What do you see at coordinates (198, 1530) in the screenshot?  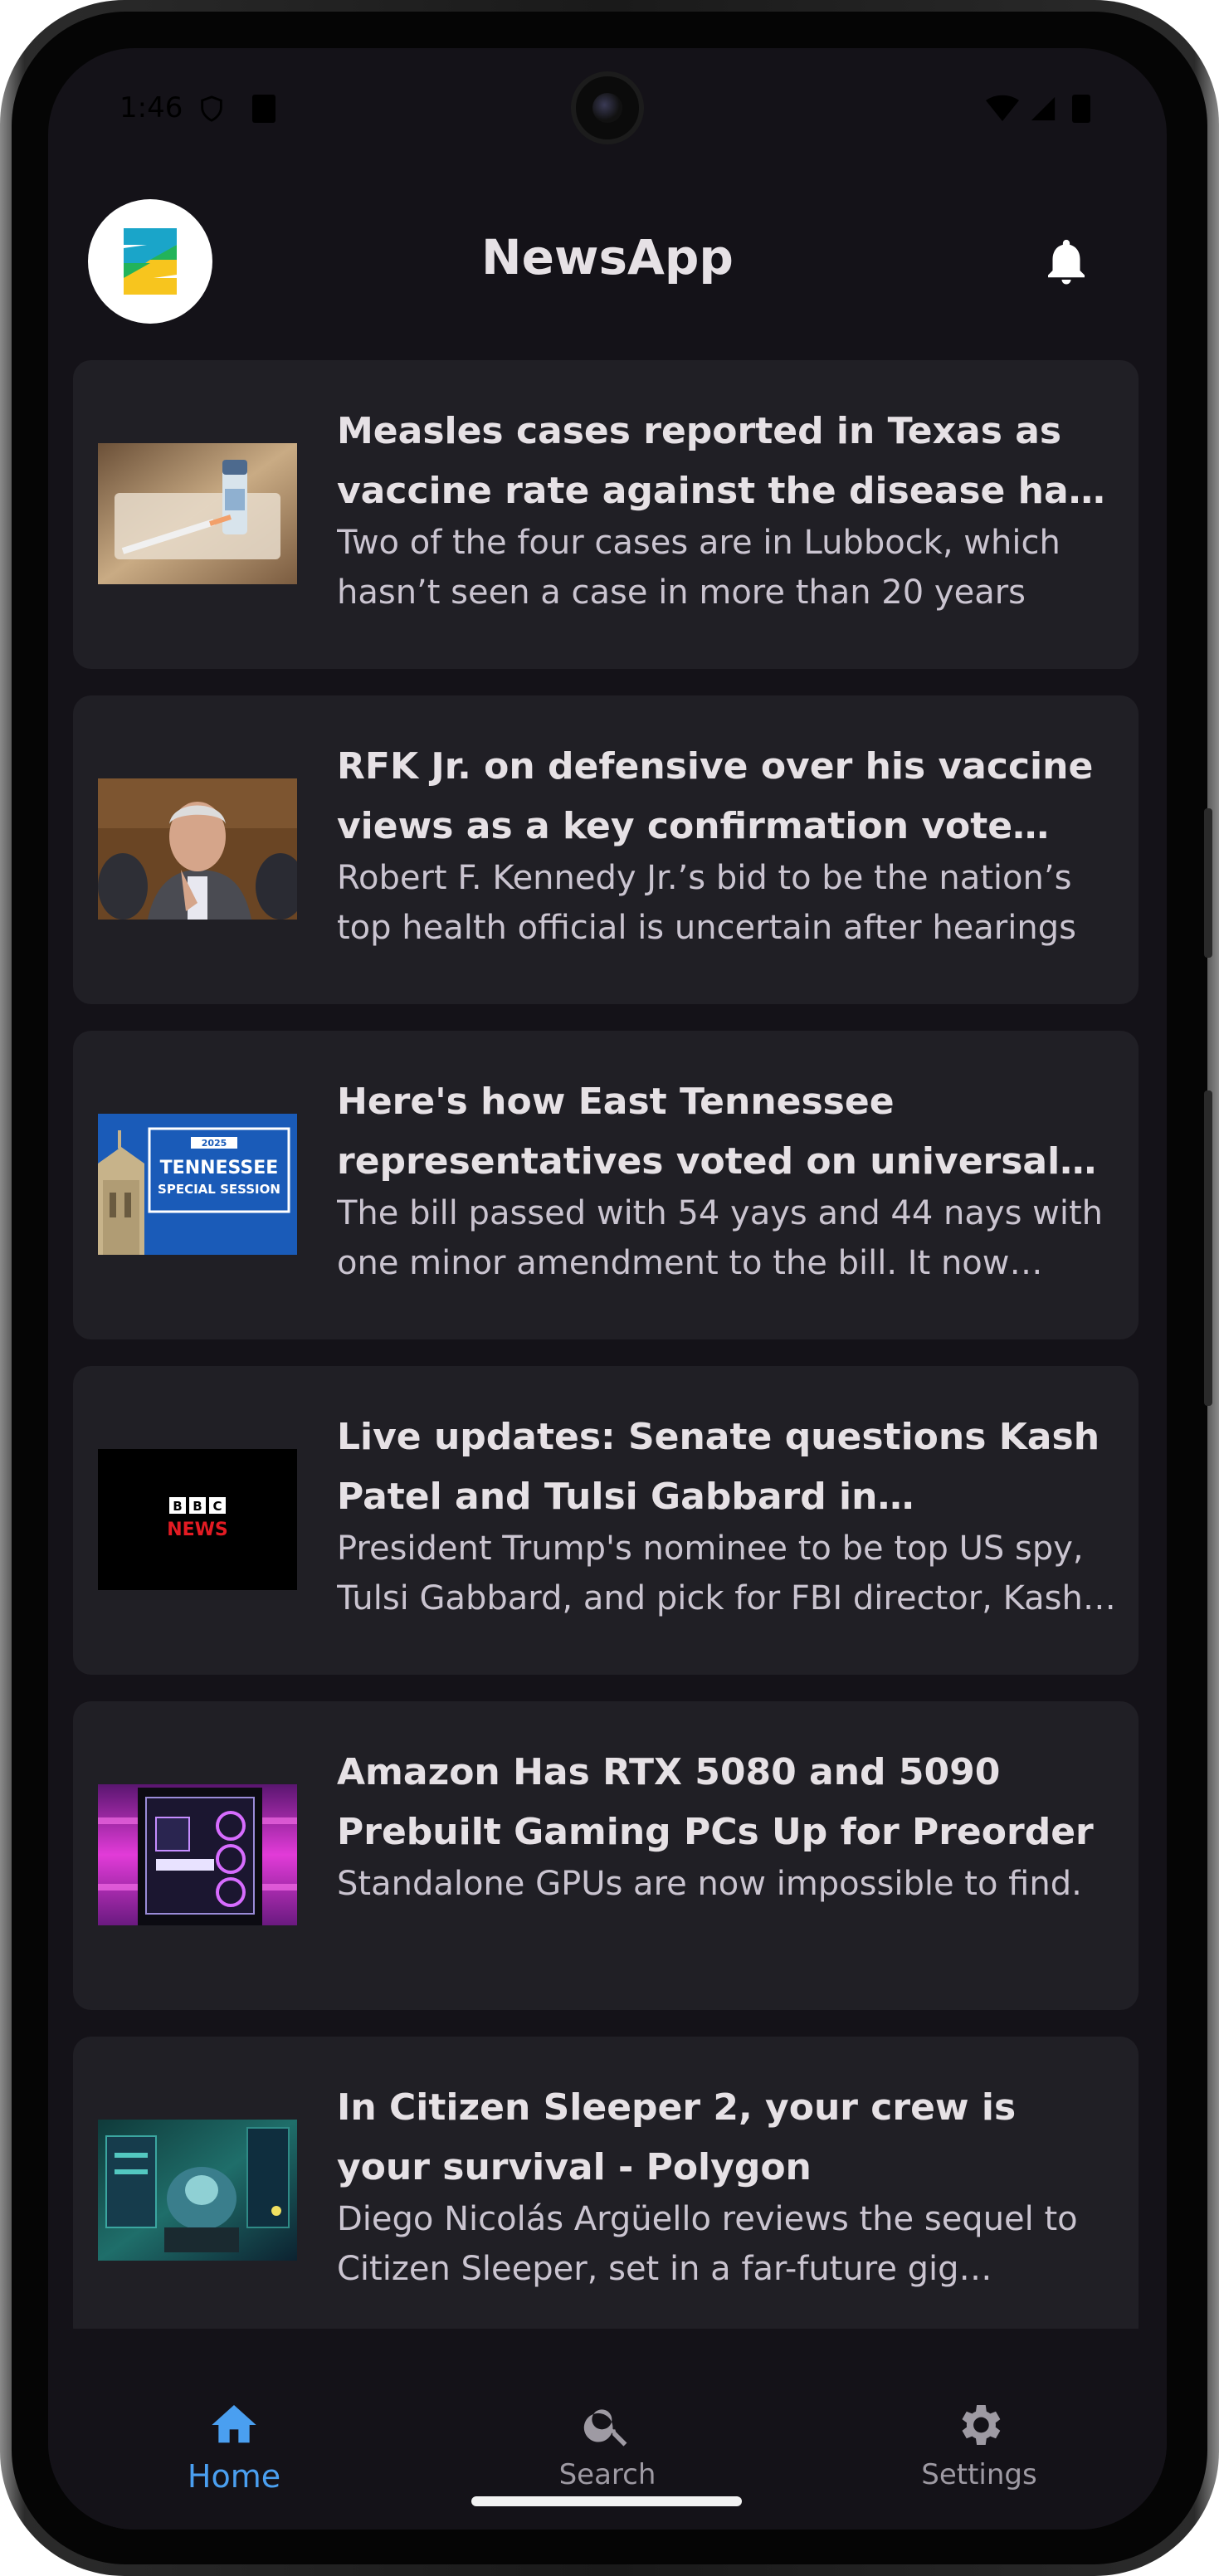 I see `bbc-news-text: NEWS` at bounding box center [198, 1530].